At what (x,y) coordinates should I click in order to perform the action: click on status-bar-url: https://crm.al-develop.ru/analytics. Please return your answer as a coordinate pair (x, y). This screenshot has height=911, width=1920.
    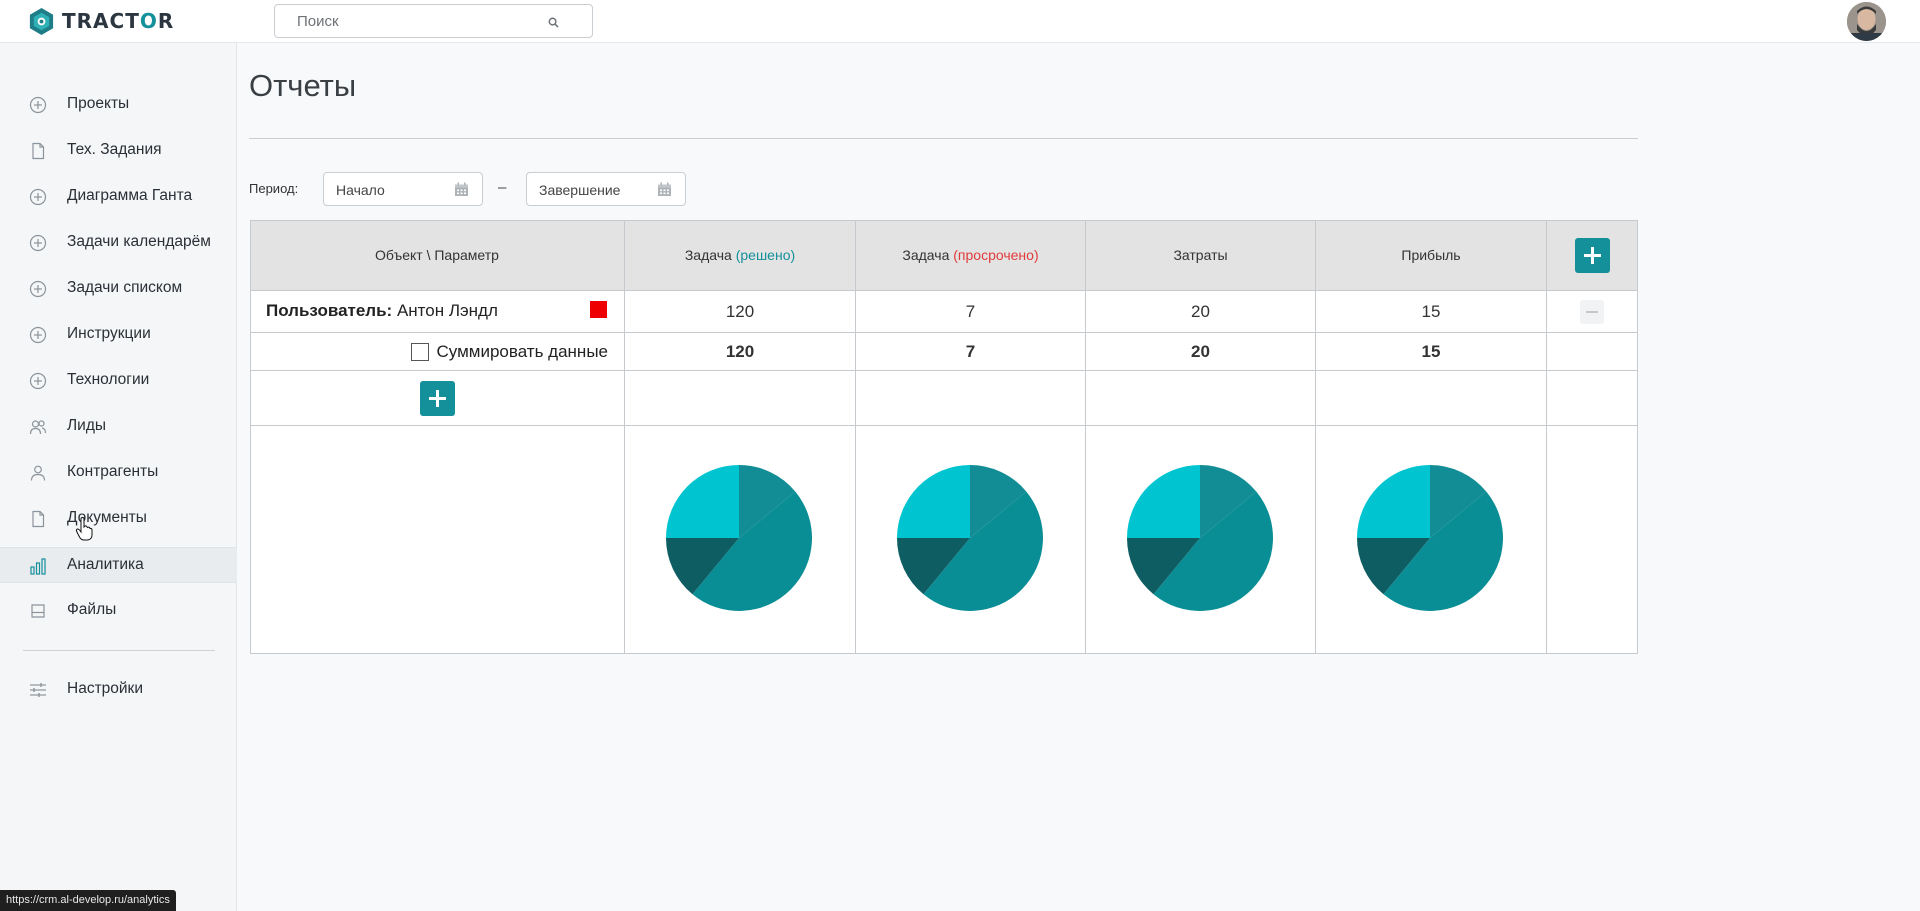
    Looking at the image, I should click on (88, 900).